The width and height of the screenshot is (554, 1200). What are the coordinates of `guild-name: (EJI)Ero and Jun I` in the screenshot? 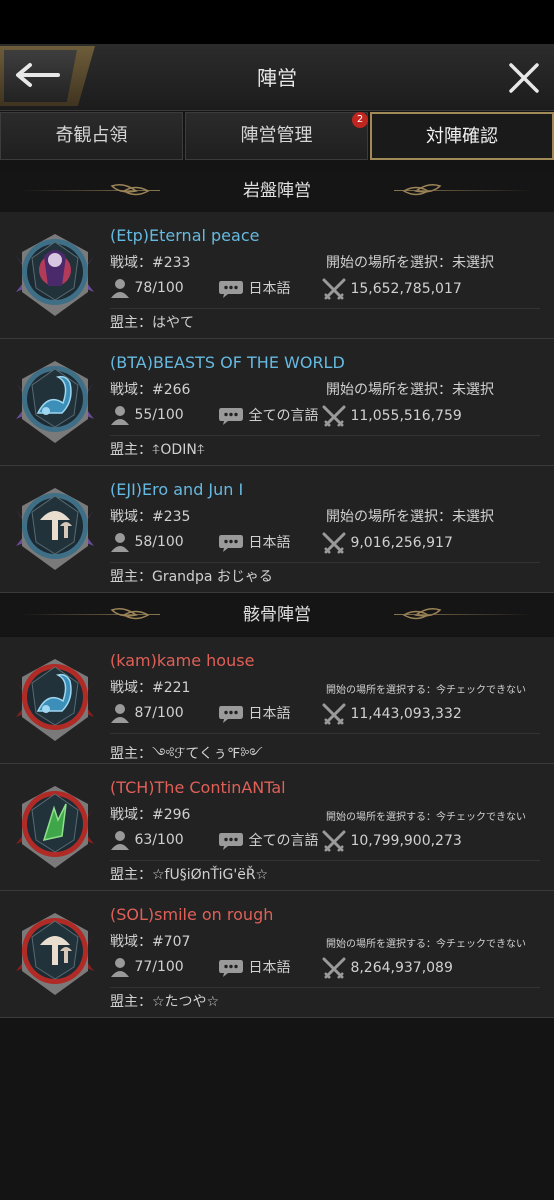 It's located at (177, 489).